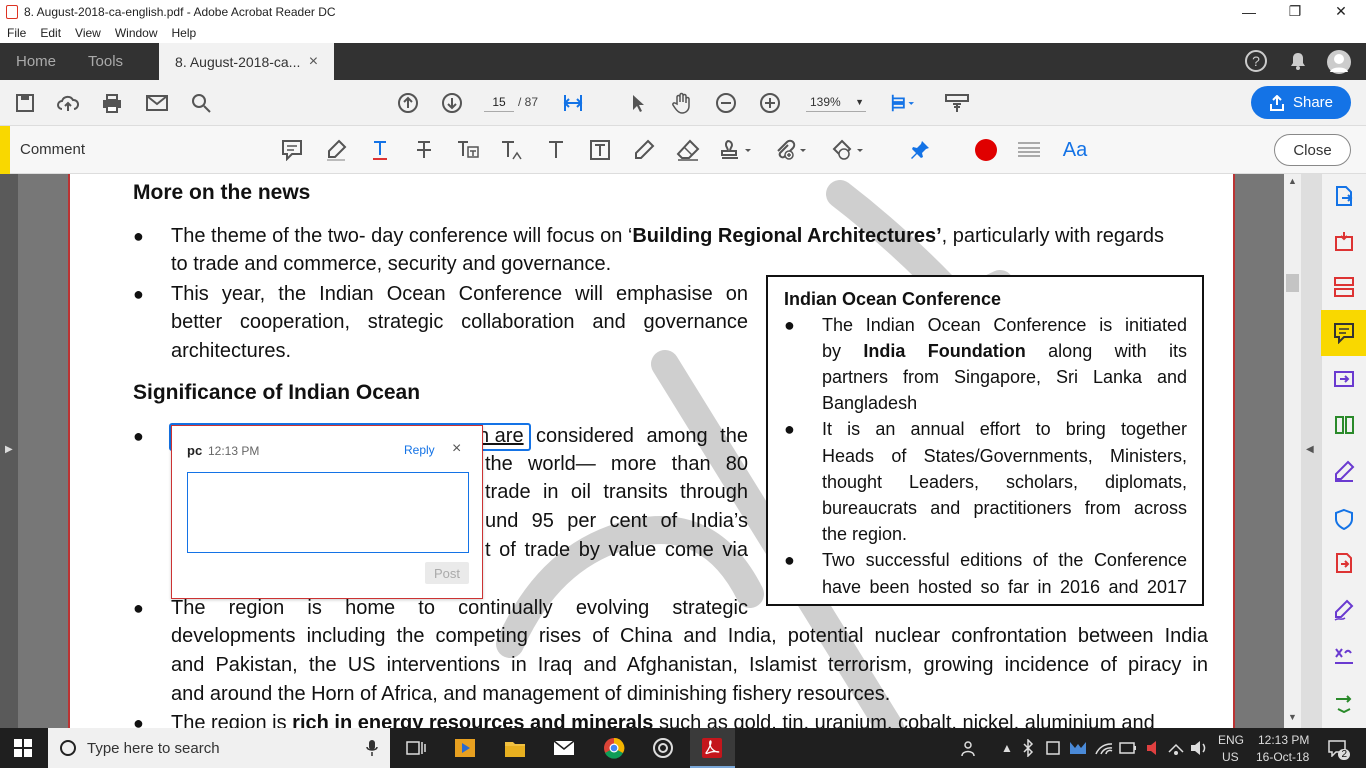  I want to click on print-icon, so click(112, 103).